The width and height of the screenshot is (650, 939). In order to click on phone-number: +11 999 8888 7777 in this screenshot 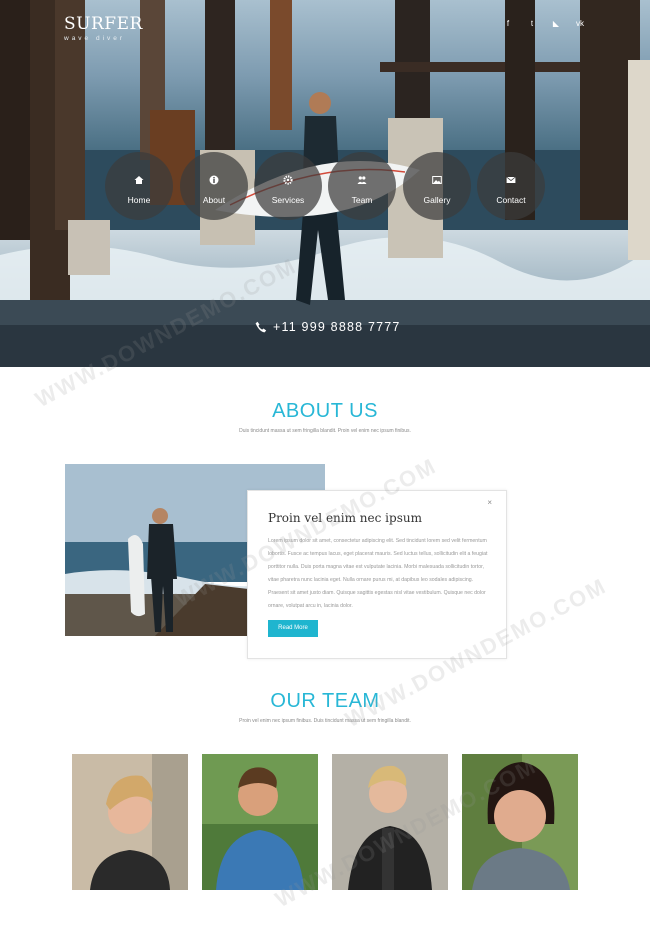, I will do `click(328, 327)`.